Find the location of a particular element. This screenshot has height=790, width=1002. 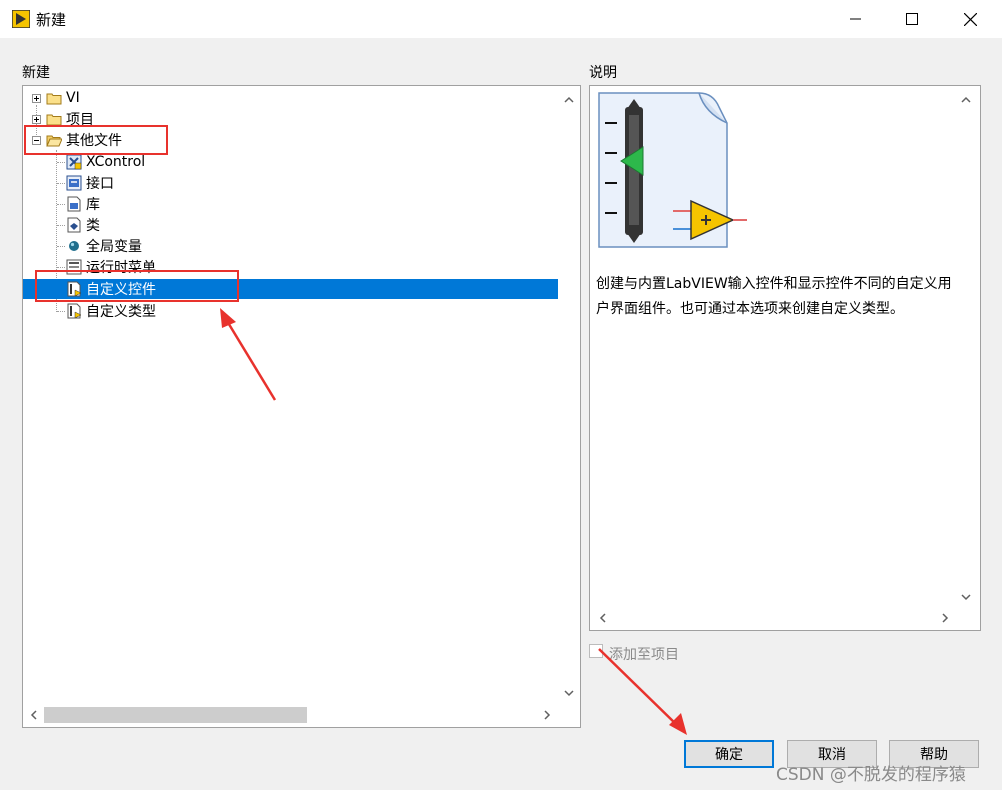

close-icon is located at coordinates (970, 19).